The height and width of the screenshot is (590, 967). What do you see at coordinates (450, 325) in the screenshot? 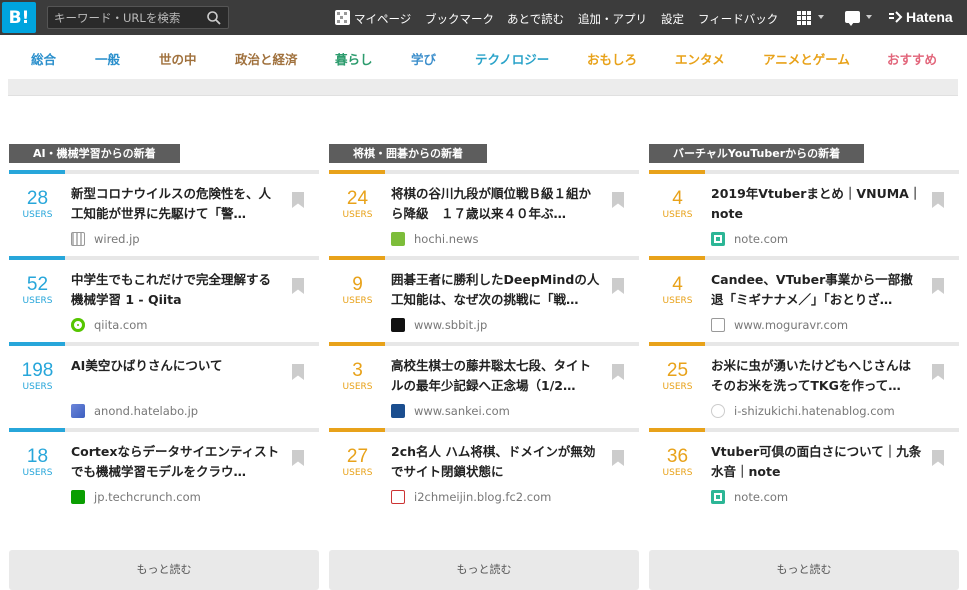
I see `entry-domain: www.sbbit.jp` at bounding box center [450, 325].